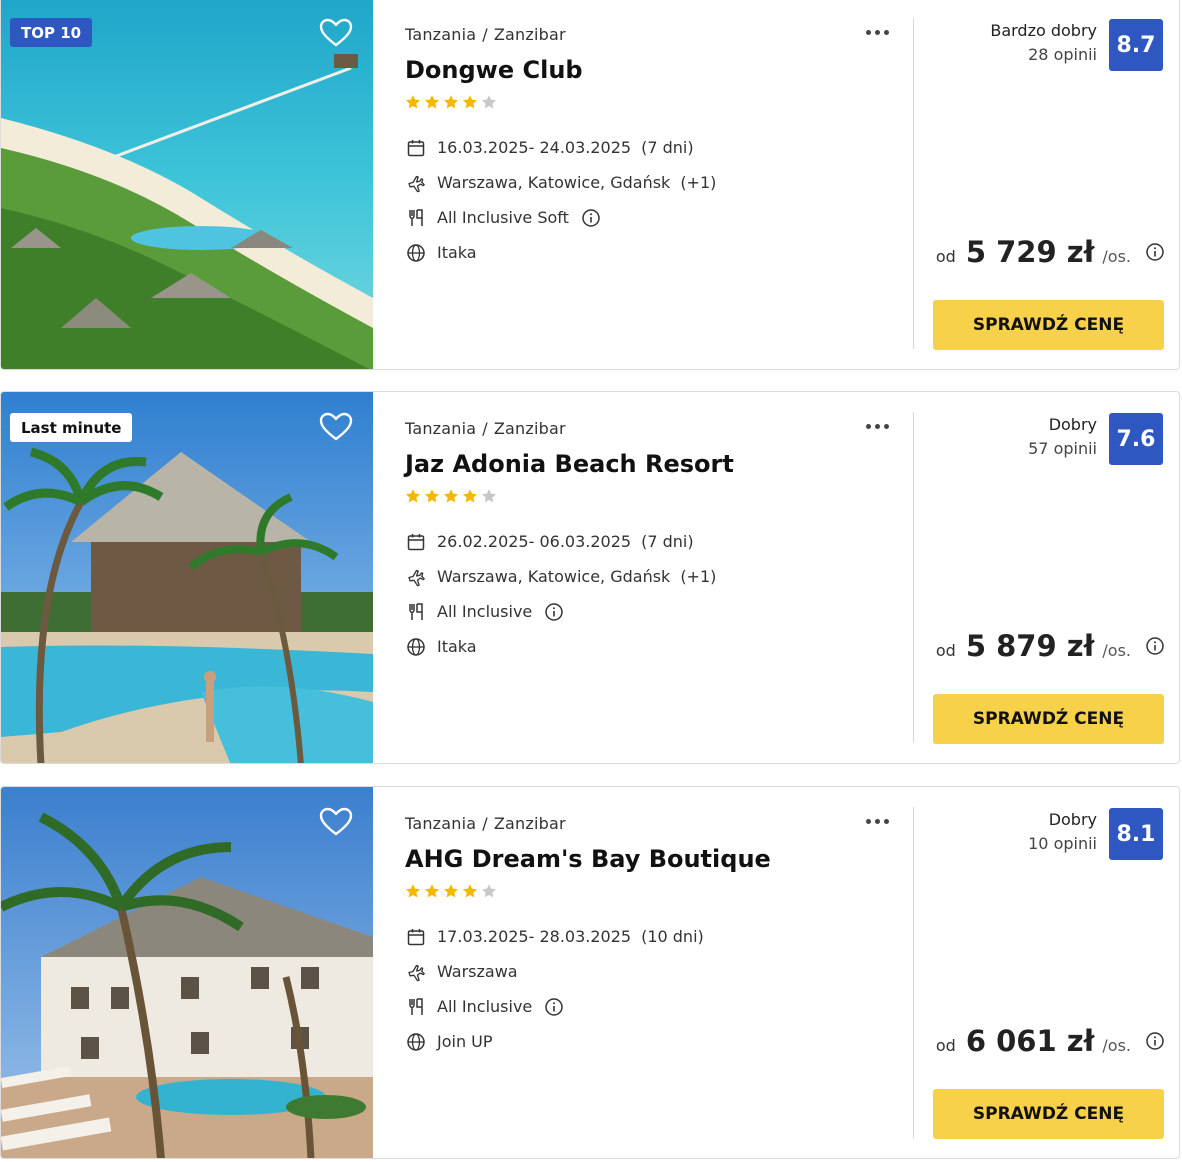  I want to click on hotel-photo-beach, so click(187, 184).